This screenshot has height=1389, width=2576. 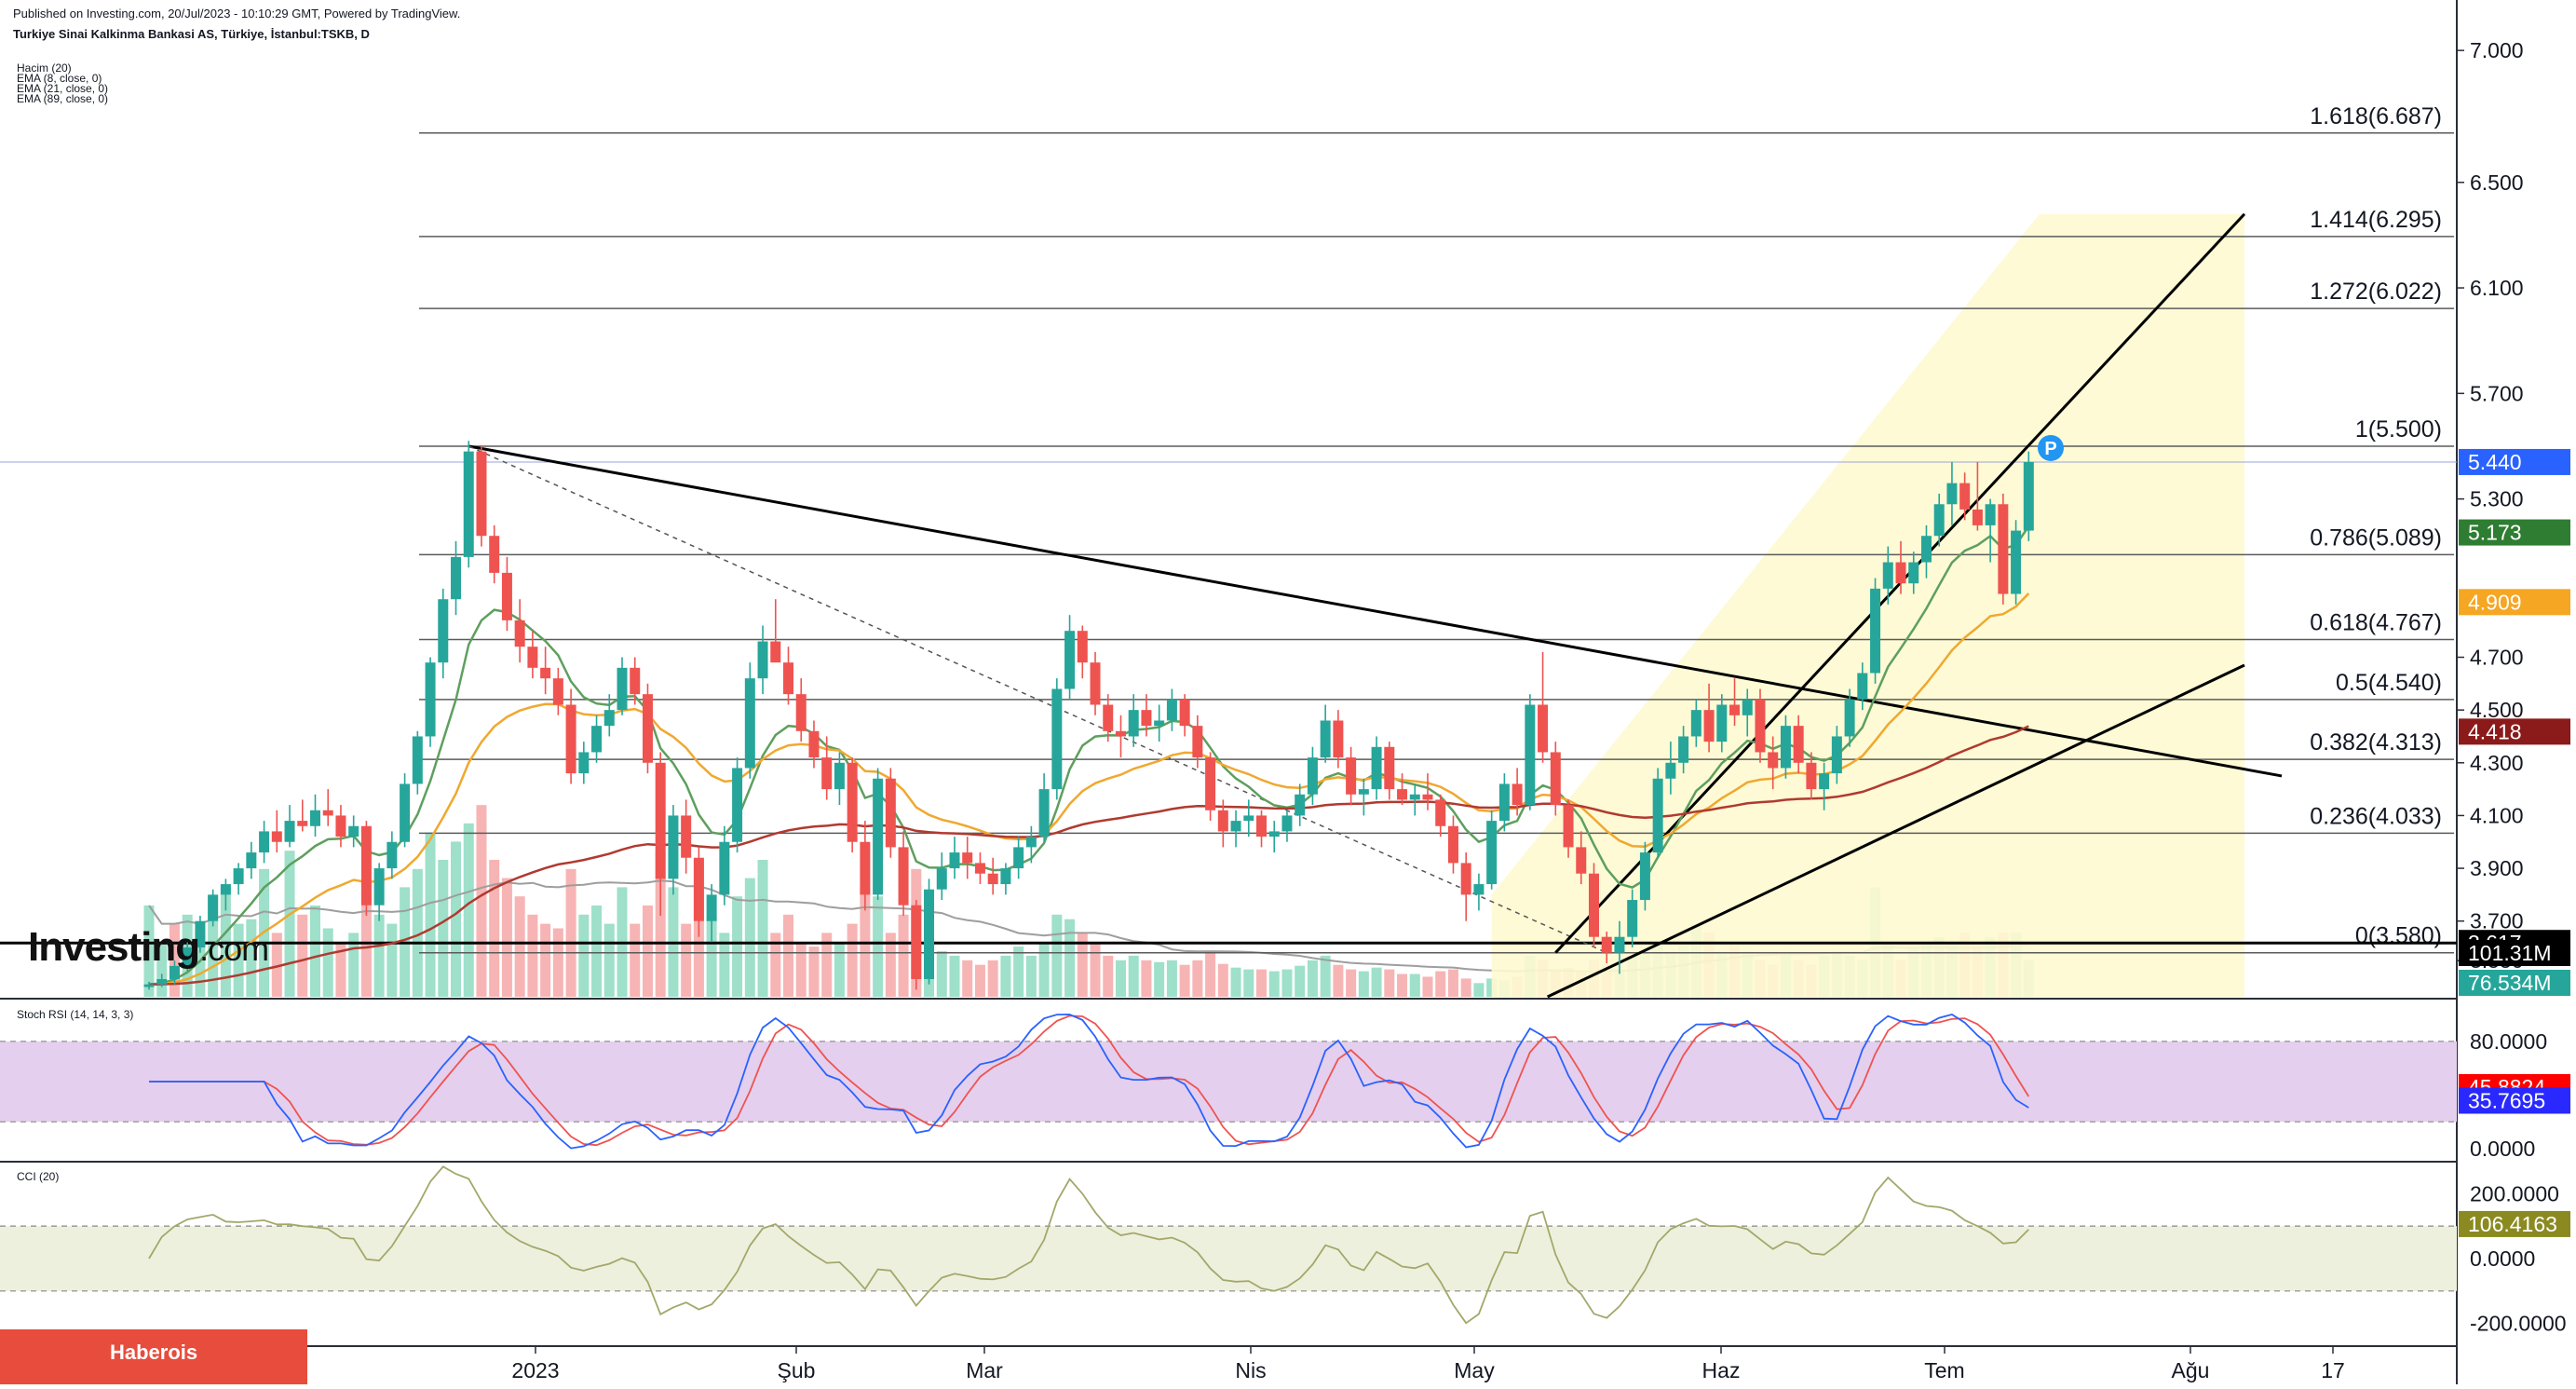 I want to click on logo-suffix: .com, so click(x=234, y=949).